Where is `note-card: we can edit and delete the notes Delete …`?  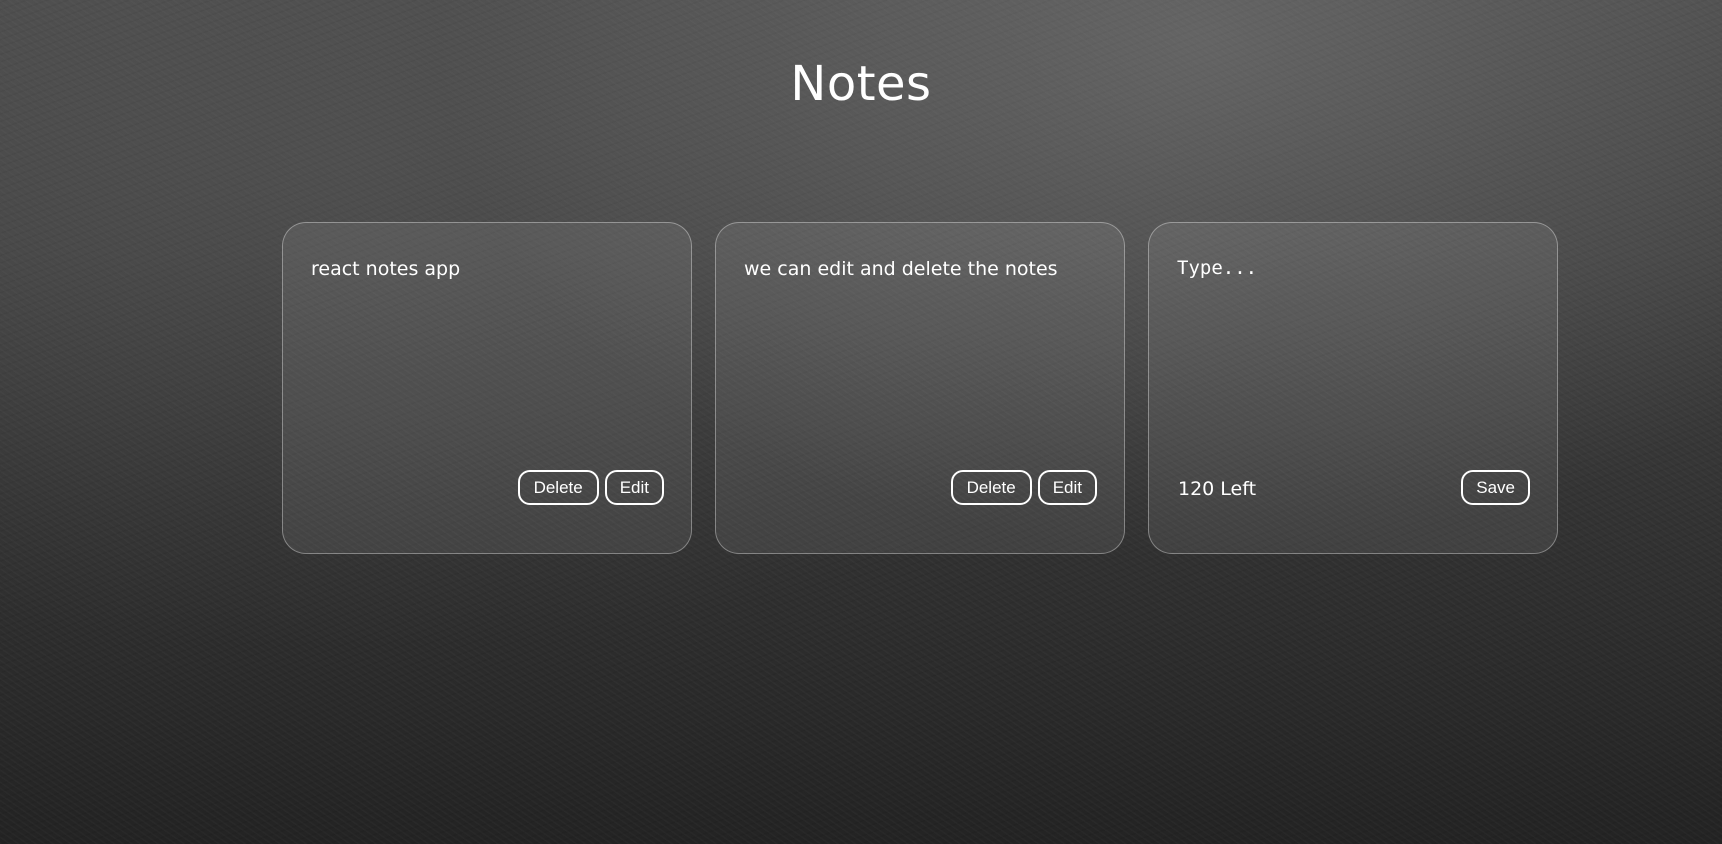
note-card: we can edit and delete the notes Delete … is located at coordinates (920, 388).